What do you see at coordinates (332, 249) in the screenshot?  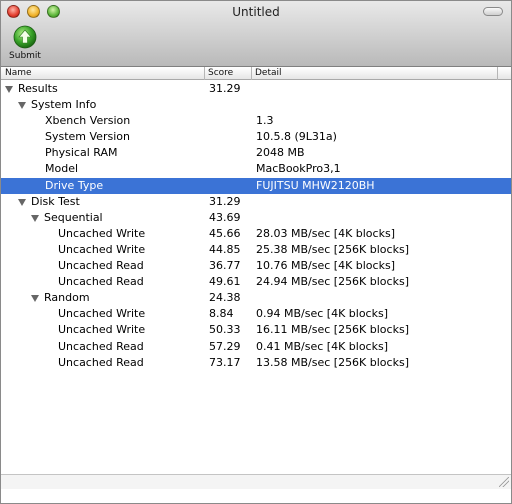 I see `row-detail: 25.38 MB/sec [256K blocks]` at bounding box center [332, 249].